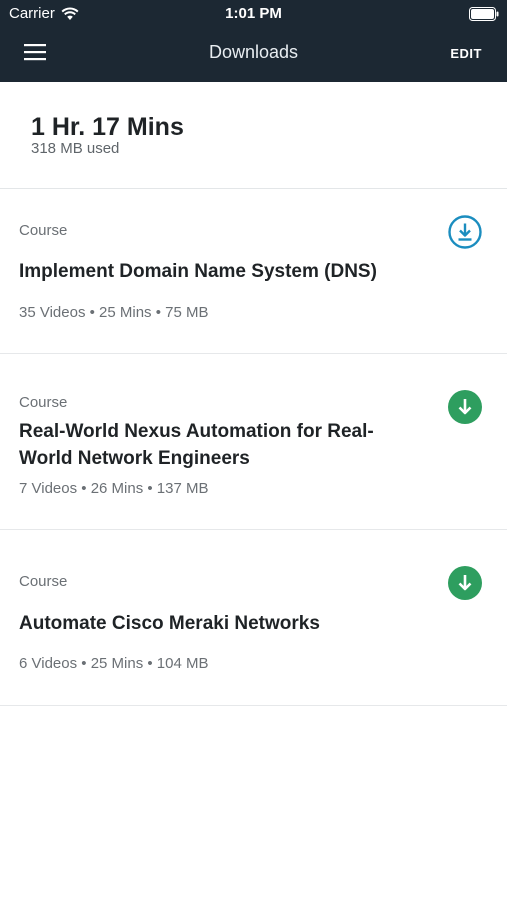  I want to click on course-meta: 7 Videos • 26 Mins • 137 MB, so click(114, 488).